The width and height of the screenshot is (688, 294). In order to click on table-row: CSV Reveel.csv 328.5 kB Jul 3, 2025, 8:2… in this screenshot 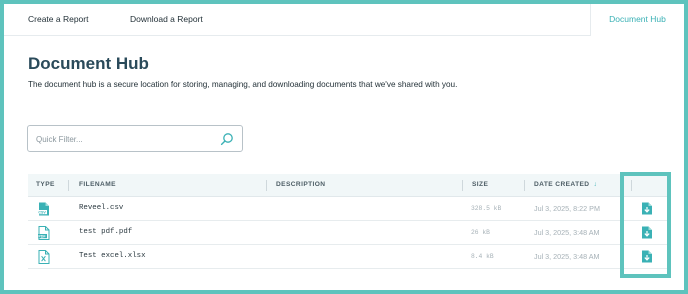, I will do `click(348, 209)`.